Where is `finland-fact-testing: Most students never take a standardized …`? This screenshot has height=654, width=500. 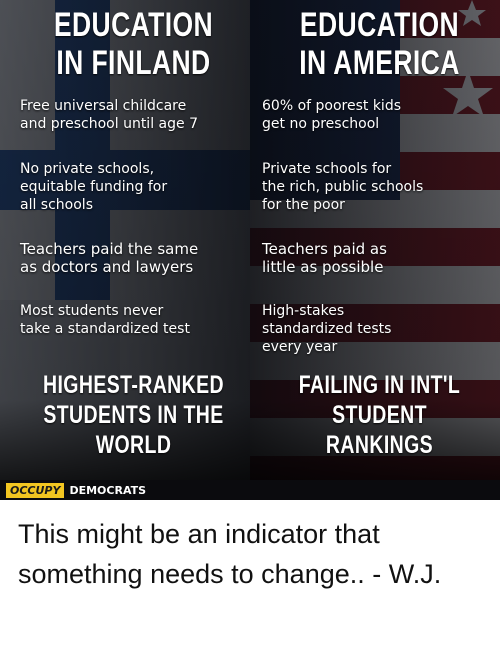 finland-fact-testing: Most students never take a standardized … is located at coordinates (105, 320).